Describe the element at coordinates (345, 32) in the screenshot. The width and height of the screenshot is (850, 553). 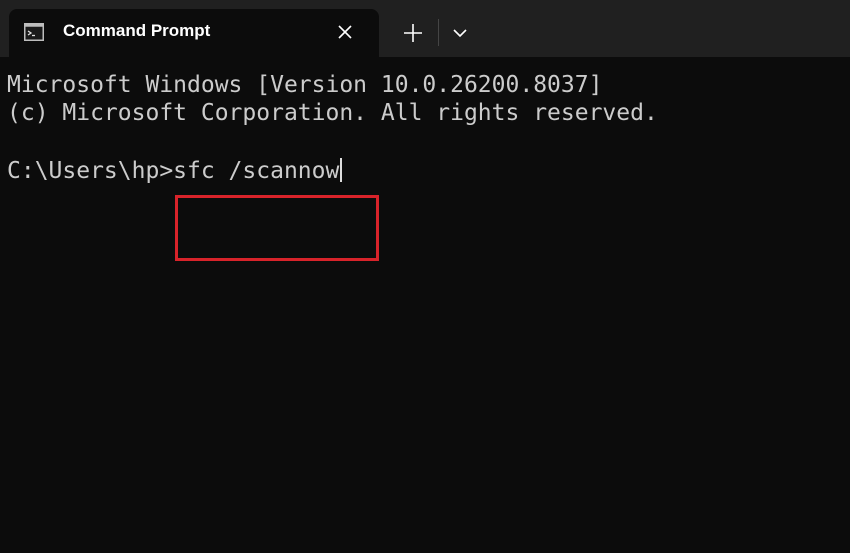
I see `close-icon` at that location.